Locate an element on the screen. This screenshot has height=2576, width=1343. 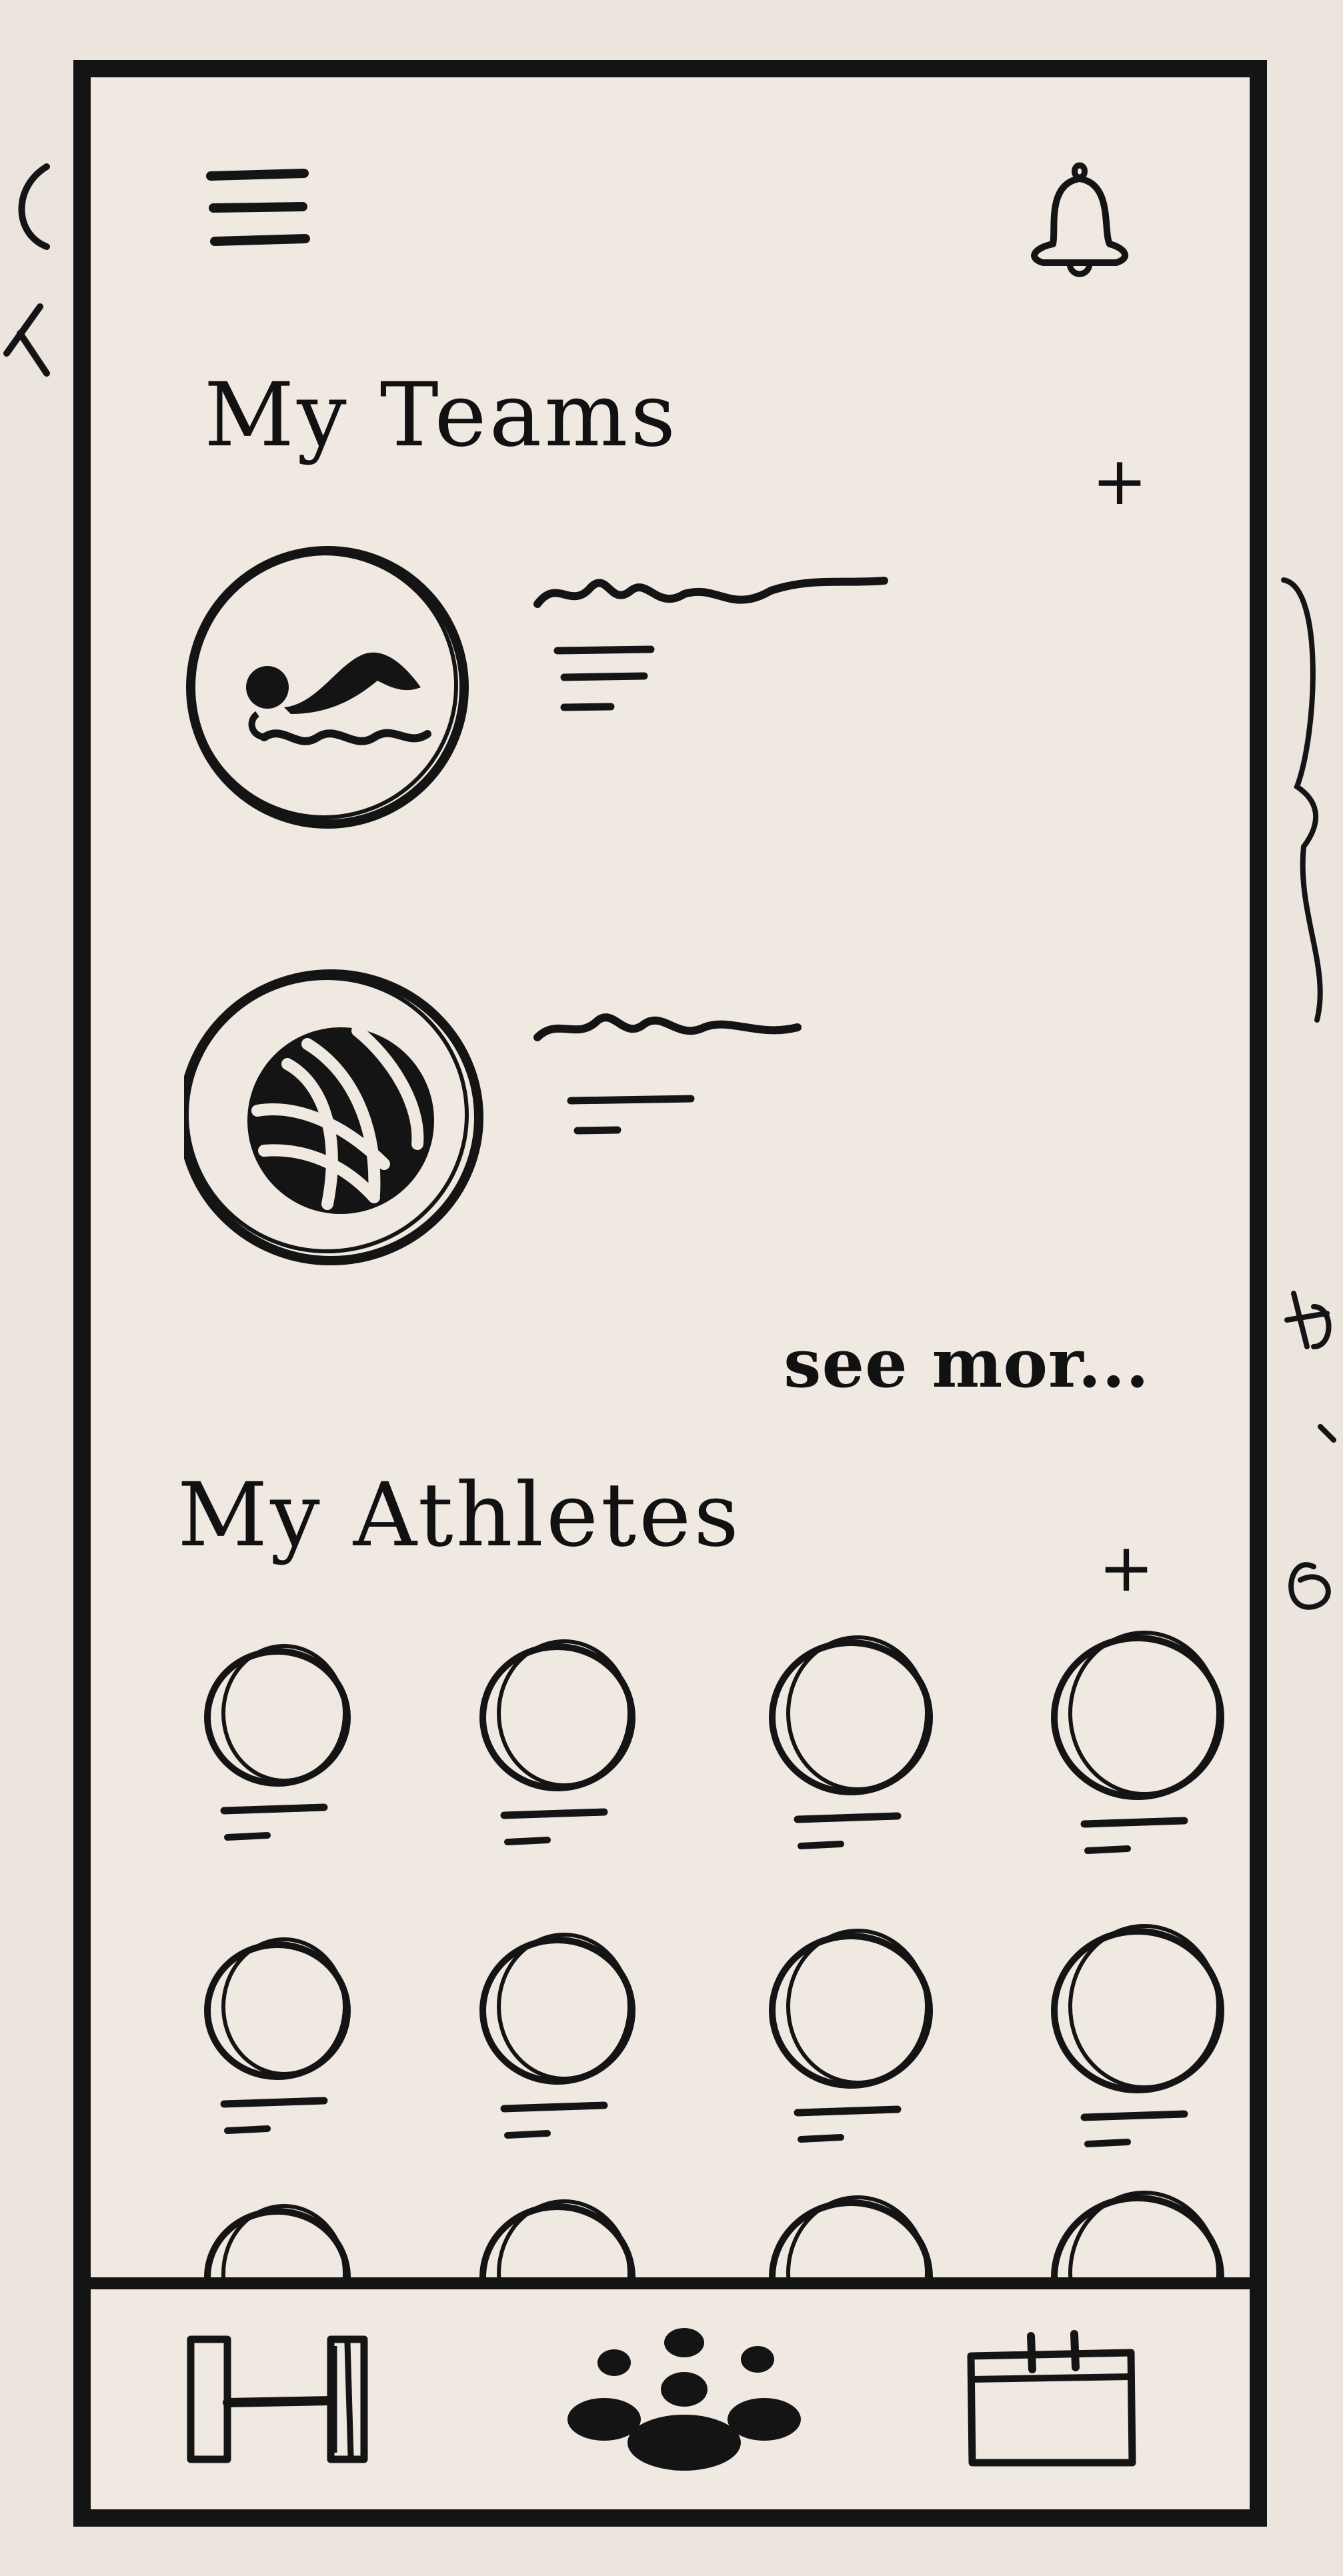
add-athlete-button: + is located at coordinates (1127, 1568).